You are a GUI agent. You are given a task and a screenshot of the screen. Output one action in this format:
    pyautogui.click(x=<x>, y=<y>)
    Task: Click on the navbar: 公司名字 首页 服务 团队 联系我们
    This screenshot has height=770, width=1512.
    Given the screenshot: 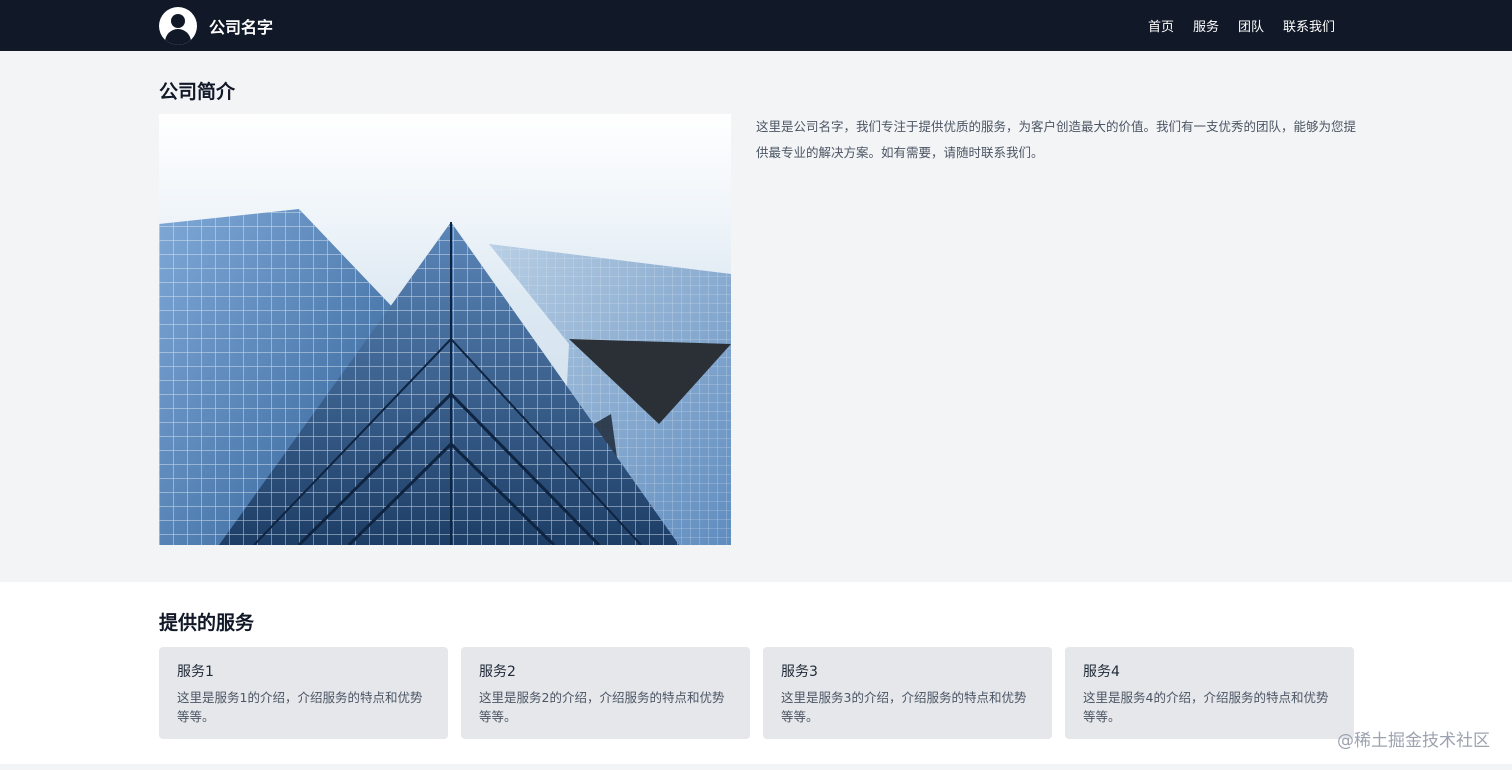 What is the action you would take?
    pyautogui.click(x=756, y=25)
    